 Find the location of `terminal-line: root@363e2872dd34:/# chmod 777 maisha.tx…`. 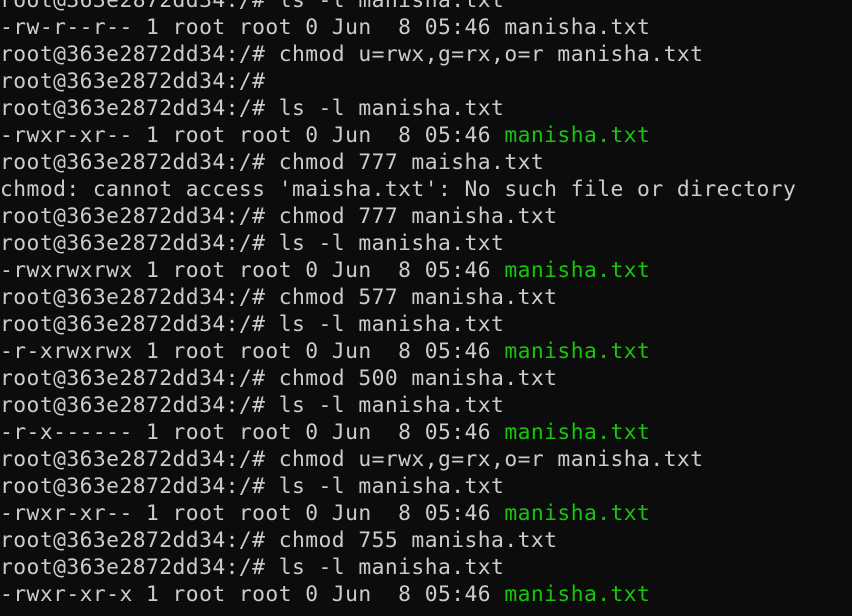

terminal-line: root@363e2872dd34:/# chmod 777 maisha.tx… is located at coordinates (426, 162).